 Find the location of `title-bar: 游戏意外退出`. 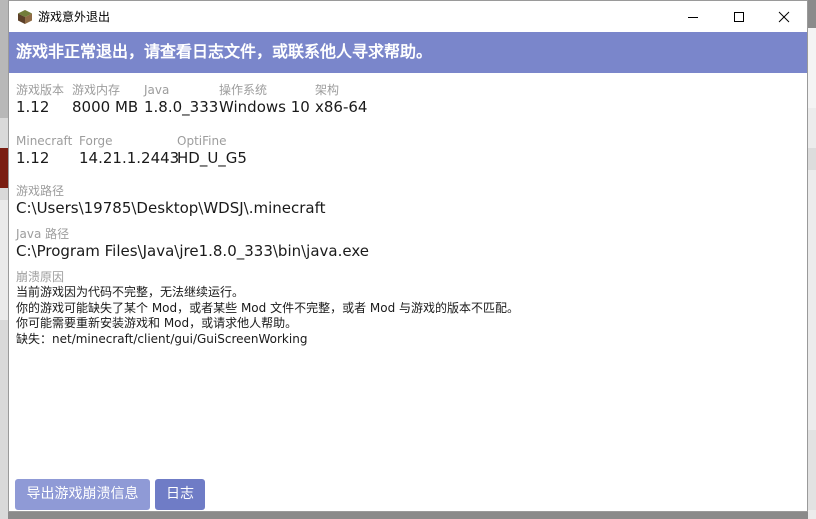

title-bar: 游戏意外退出 is located at coordinates (408, 16).